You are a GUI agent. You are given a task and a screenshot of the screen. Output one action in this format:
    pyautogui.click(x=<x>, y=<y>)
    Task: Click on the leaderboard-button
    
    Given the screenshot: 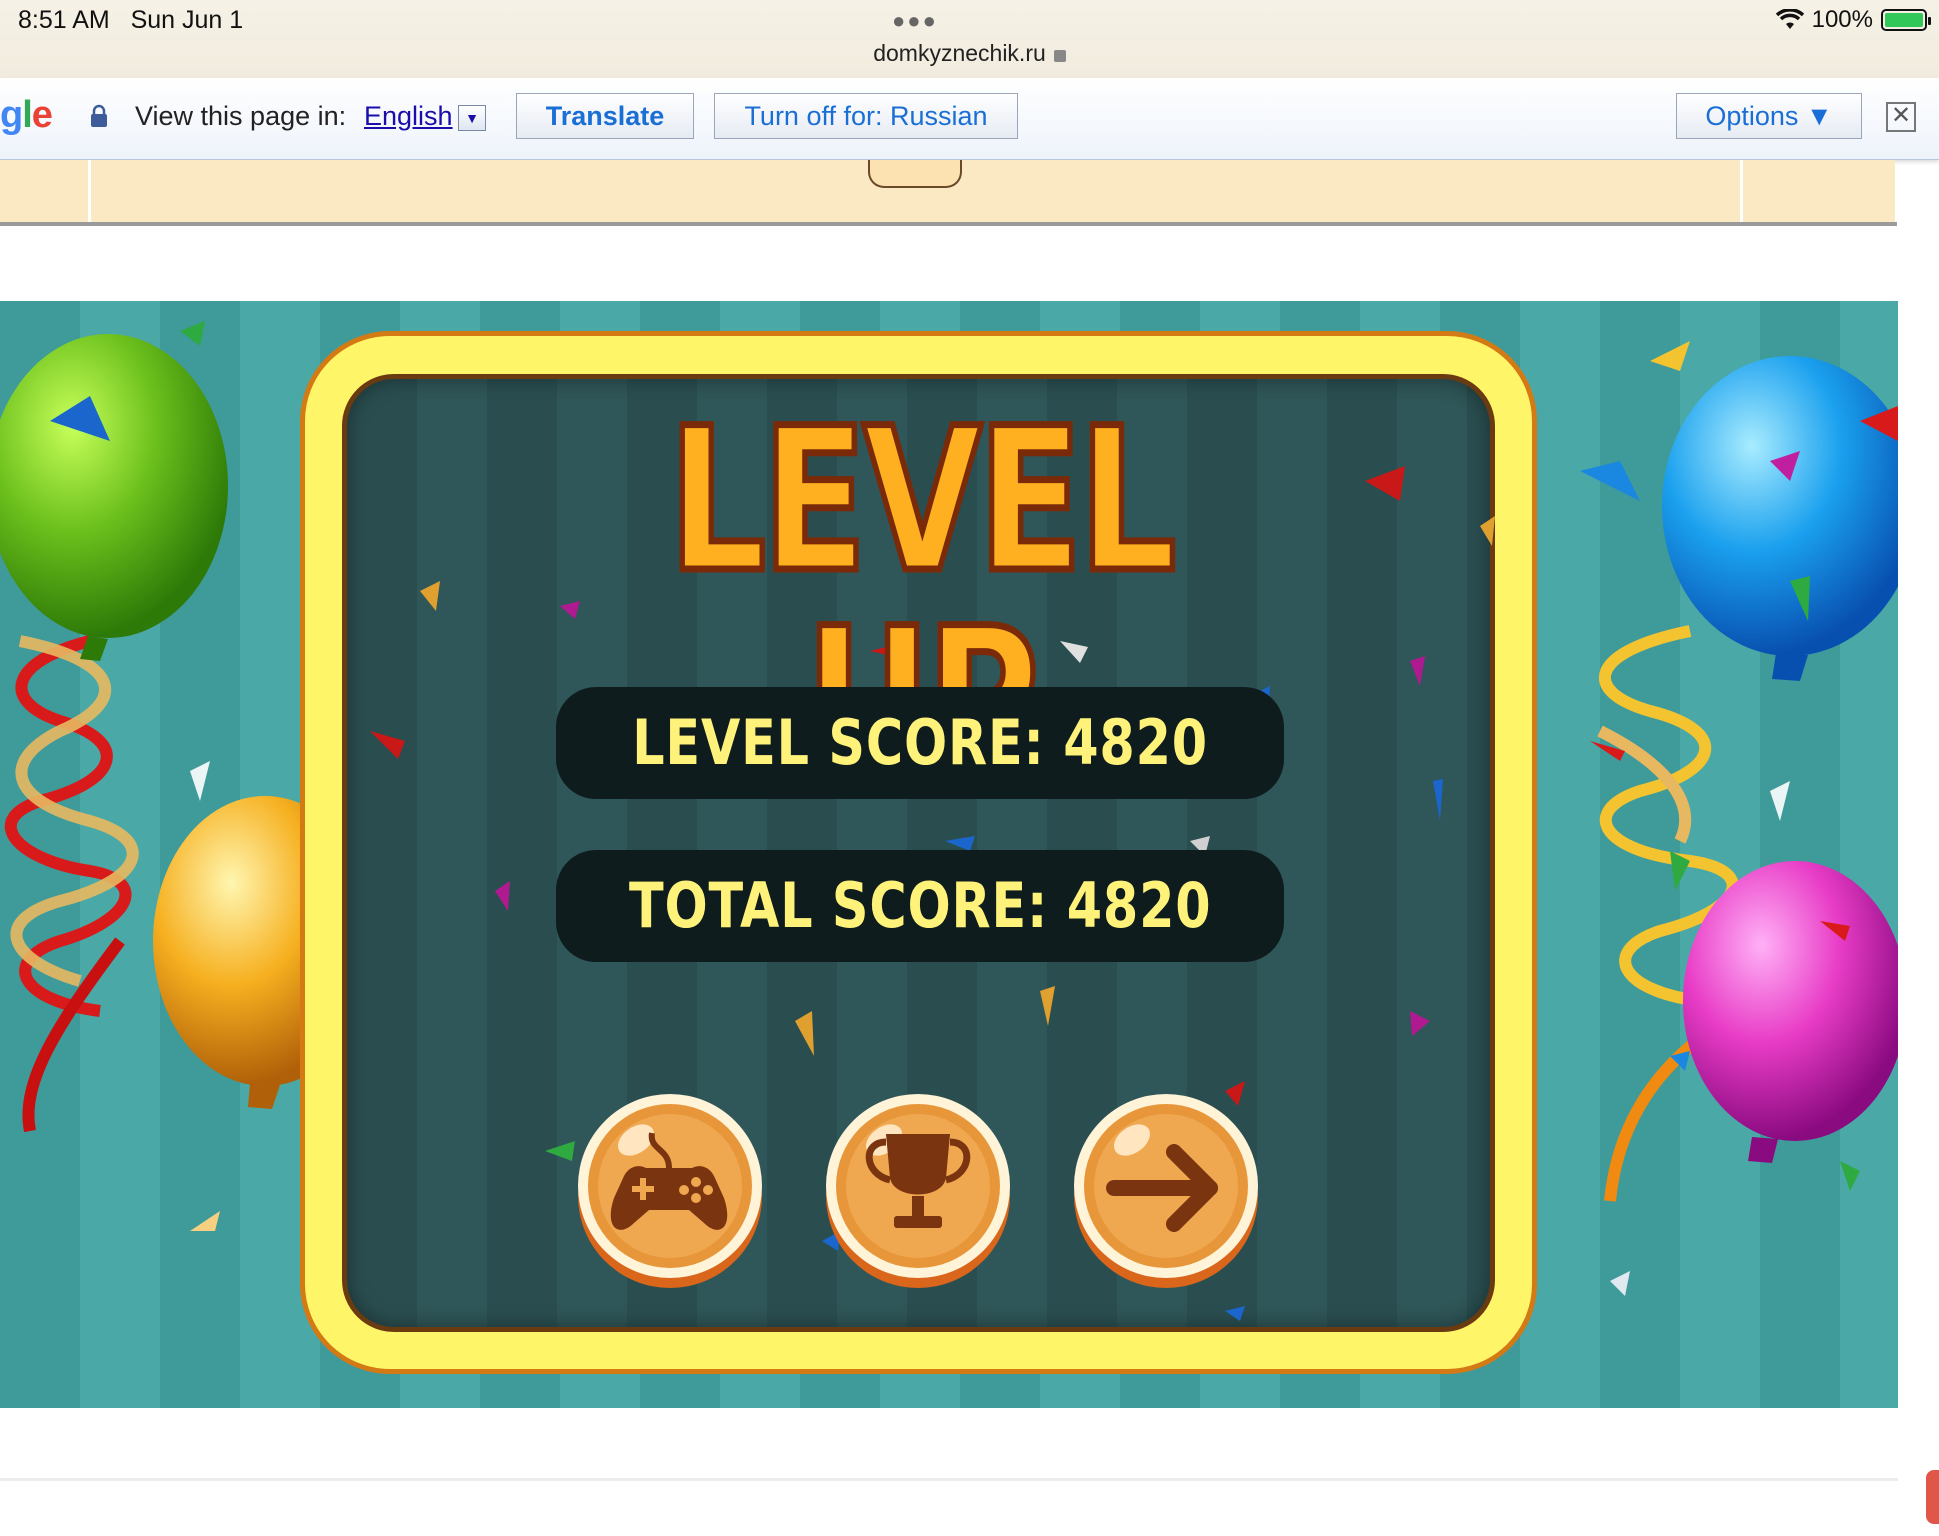 What is the action you would take?
    pyautogui.click(x=918, y=1188)
    